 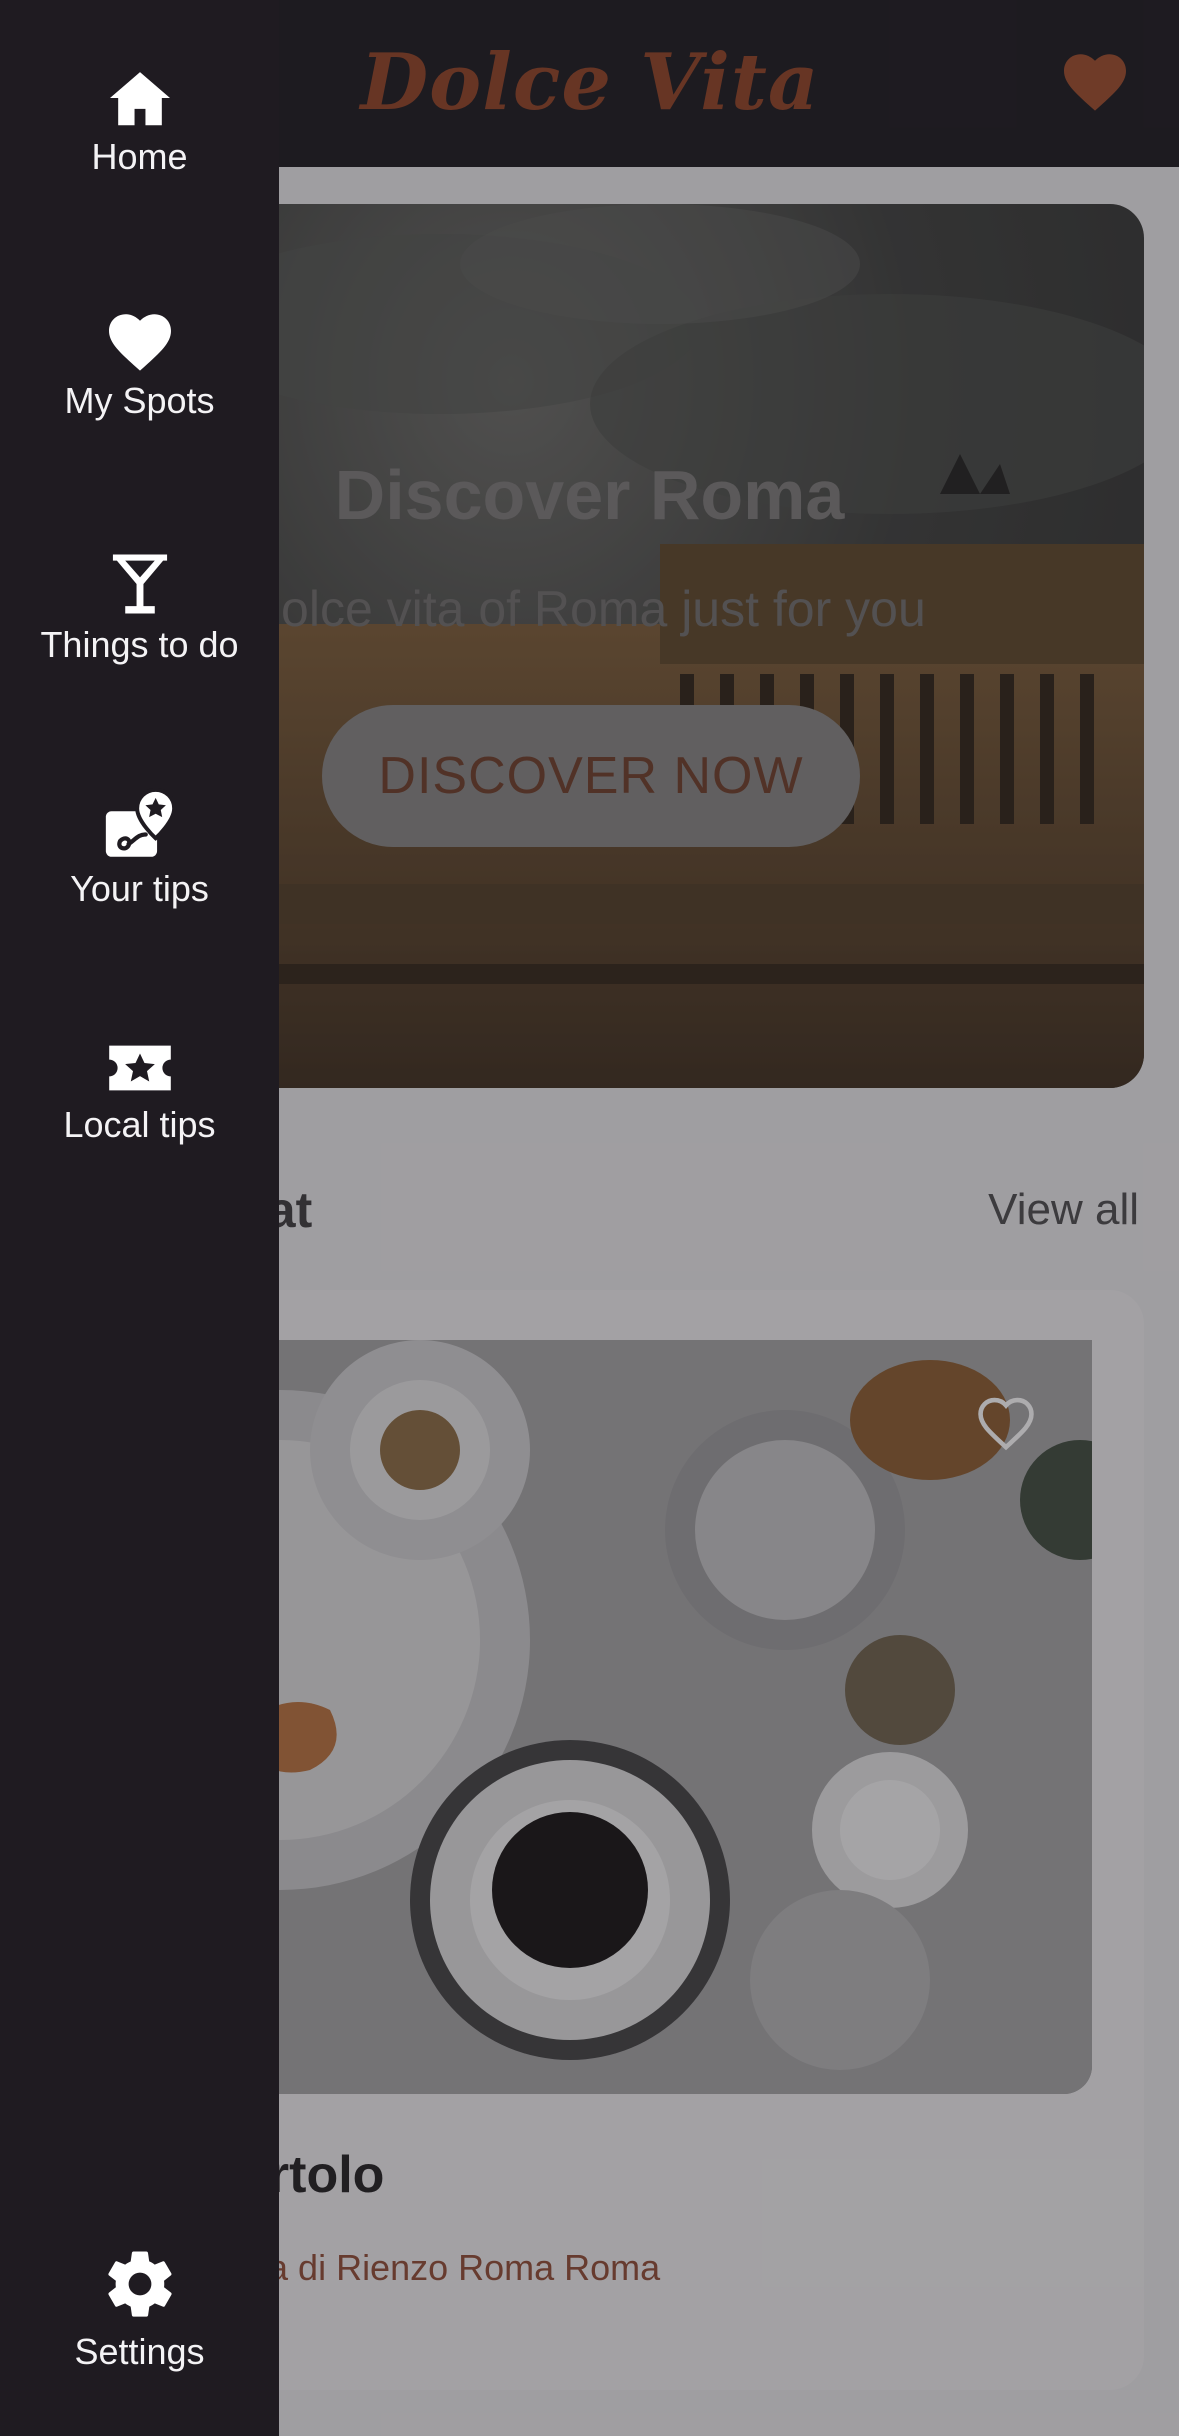 I want to click on nav-item-label: Home, so click(x=139, y=156).